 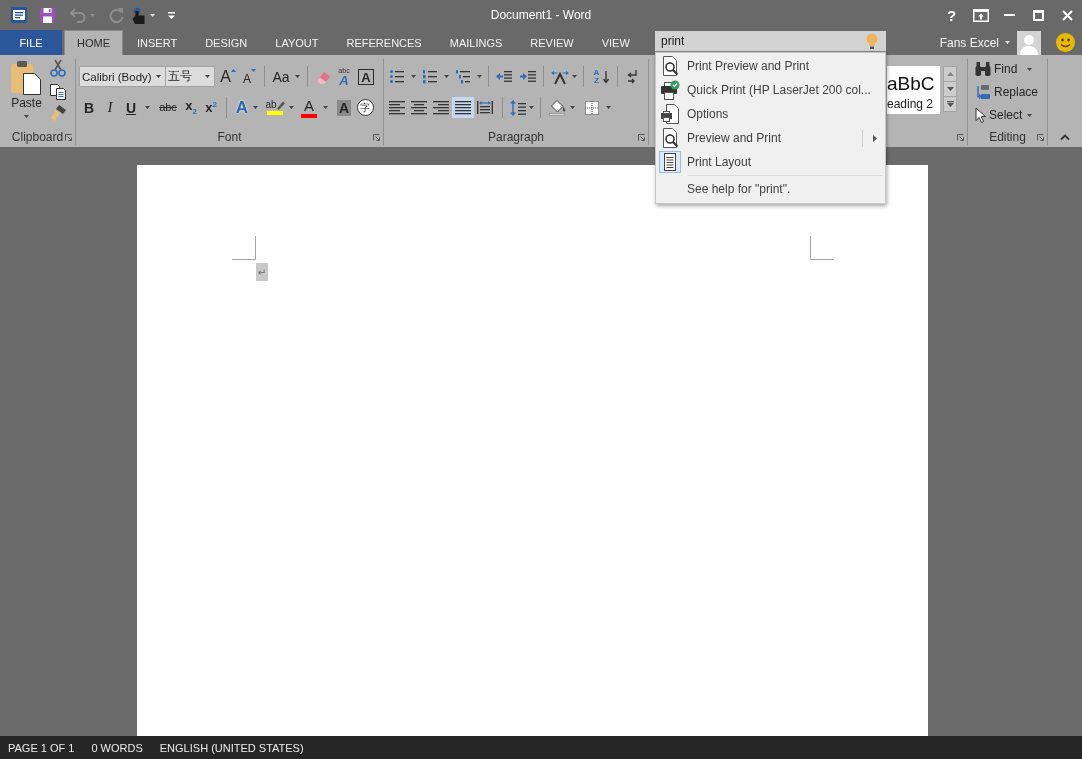 I want to click on help-button: ?, so click(x=951, y=15).